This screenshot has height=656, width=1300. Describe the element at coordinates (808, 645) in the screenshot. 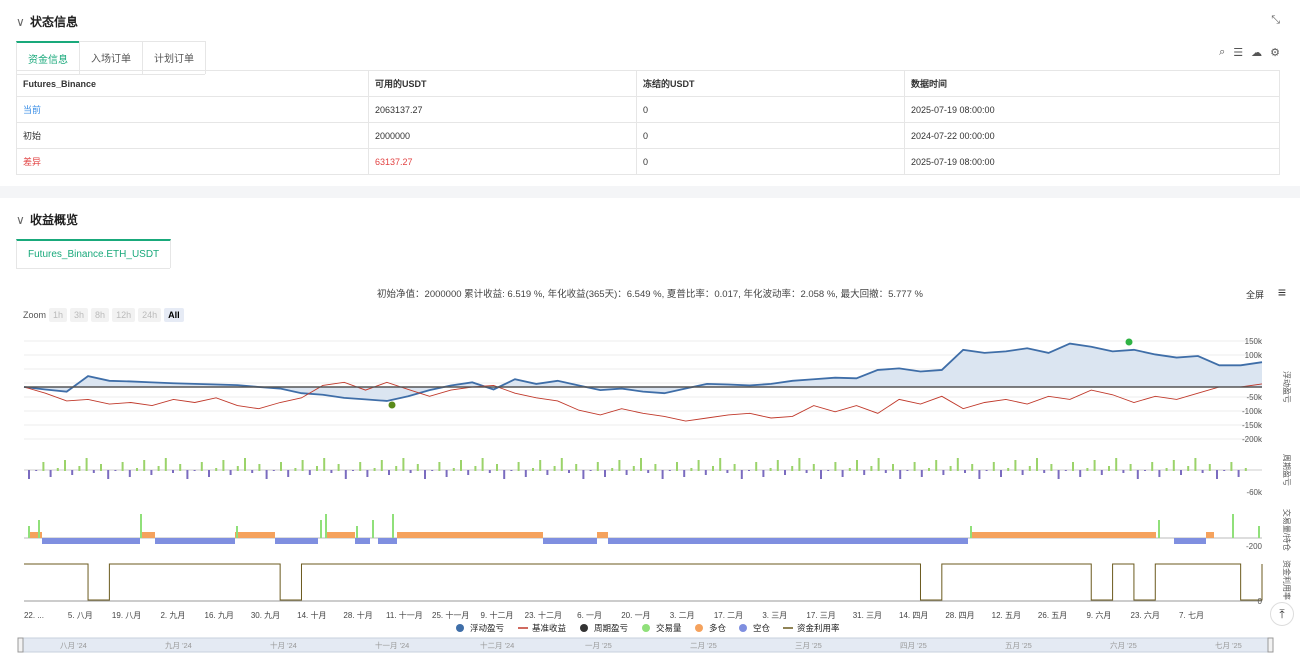

I see `navigator-label: 三月 '25` at that location.